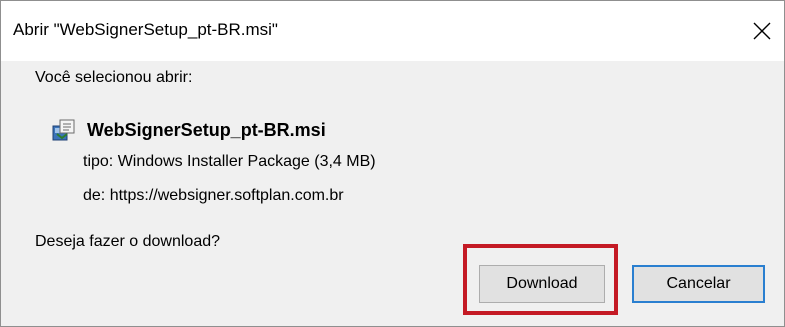 The image size is (785, 327). What do you see at coordinates (698, 284) in the screenshot?
I see `cancel-button: Cancelar` at bounding box center [698, 284].